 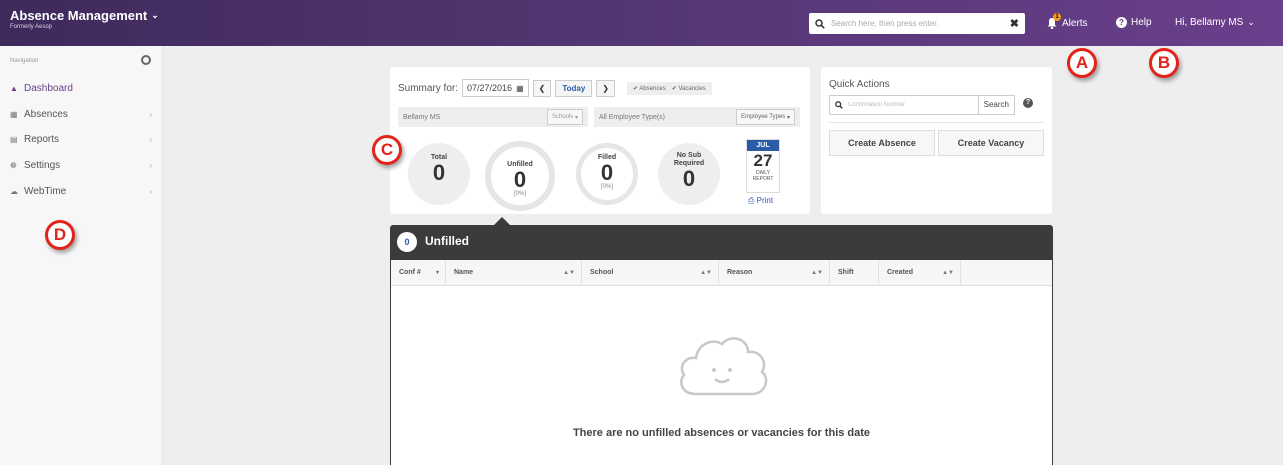 What do you see at coordinates (774, 273) in the screenshot?
I see `column-reason: Reason ▲▼` at bounding box center [774, 273].